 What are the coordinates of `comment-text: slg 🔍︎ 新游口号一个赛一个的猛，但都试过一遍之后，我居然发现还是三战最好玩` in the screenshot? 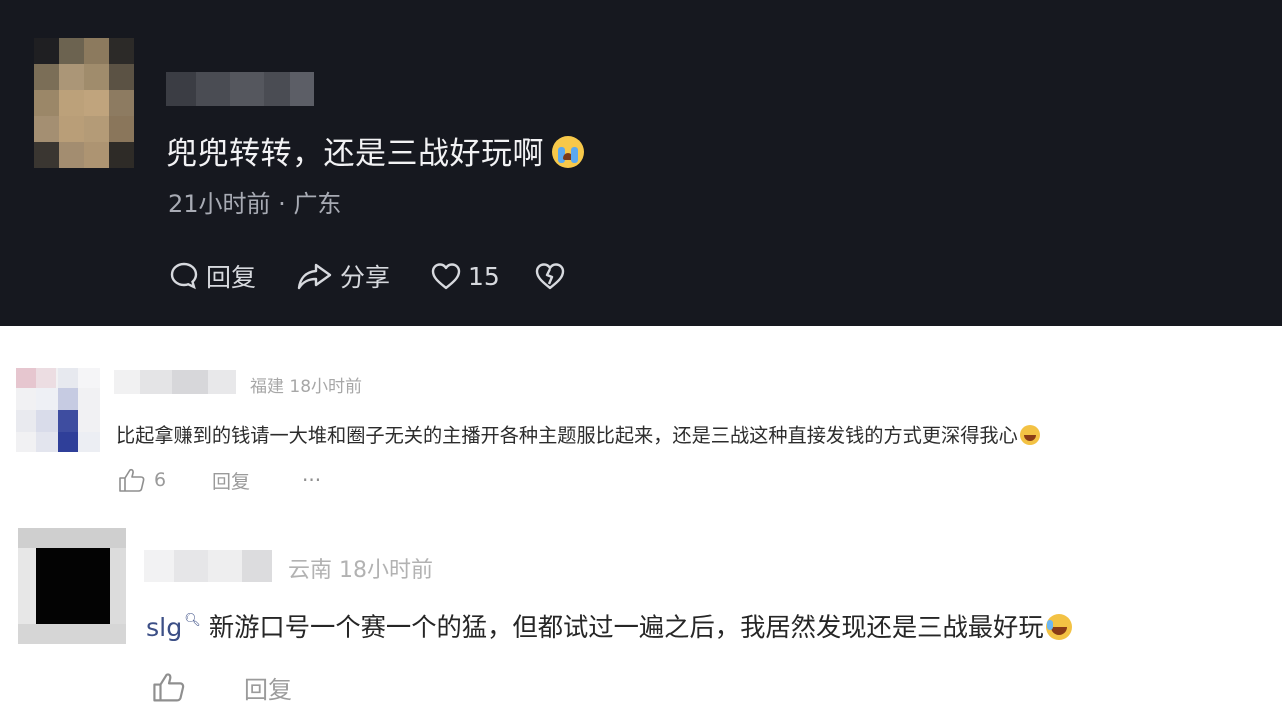 It's located at (609, 626).